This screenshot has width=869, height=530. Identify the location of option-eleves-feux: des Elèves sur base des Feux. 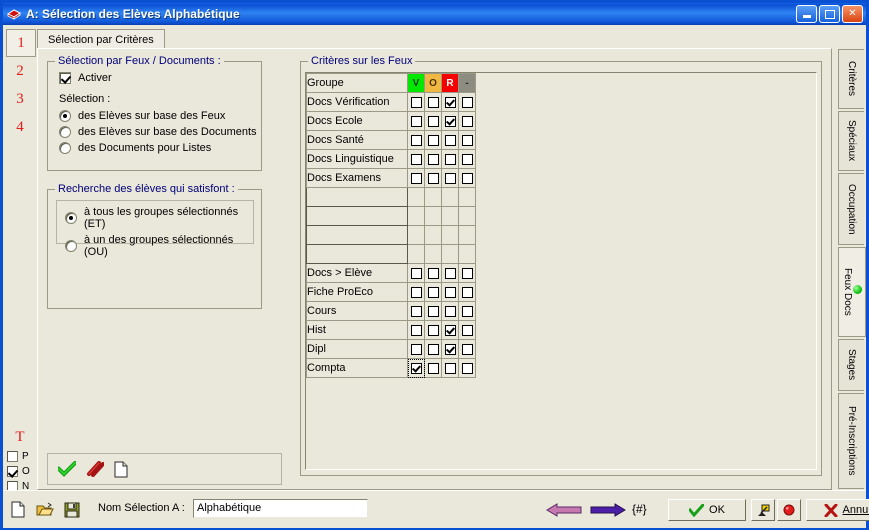
(158, 116).